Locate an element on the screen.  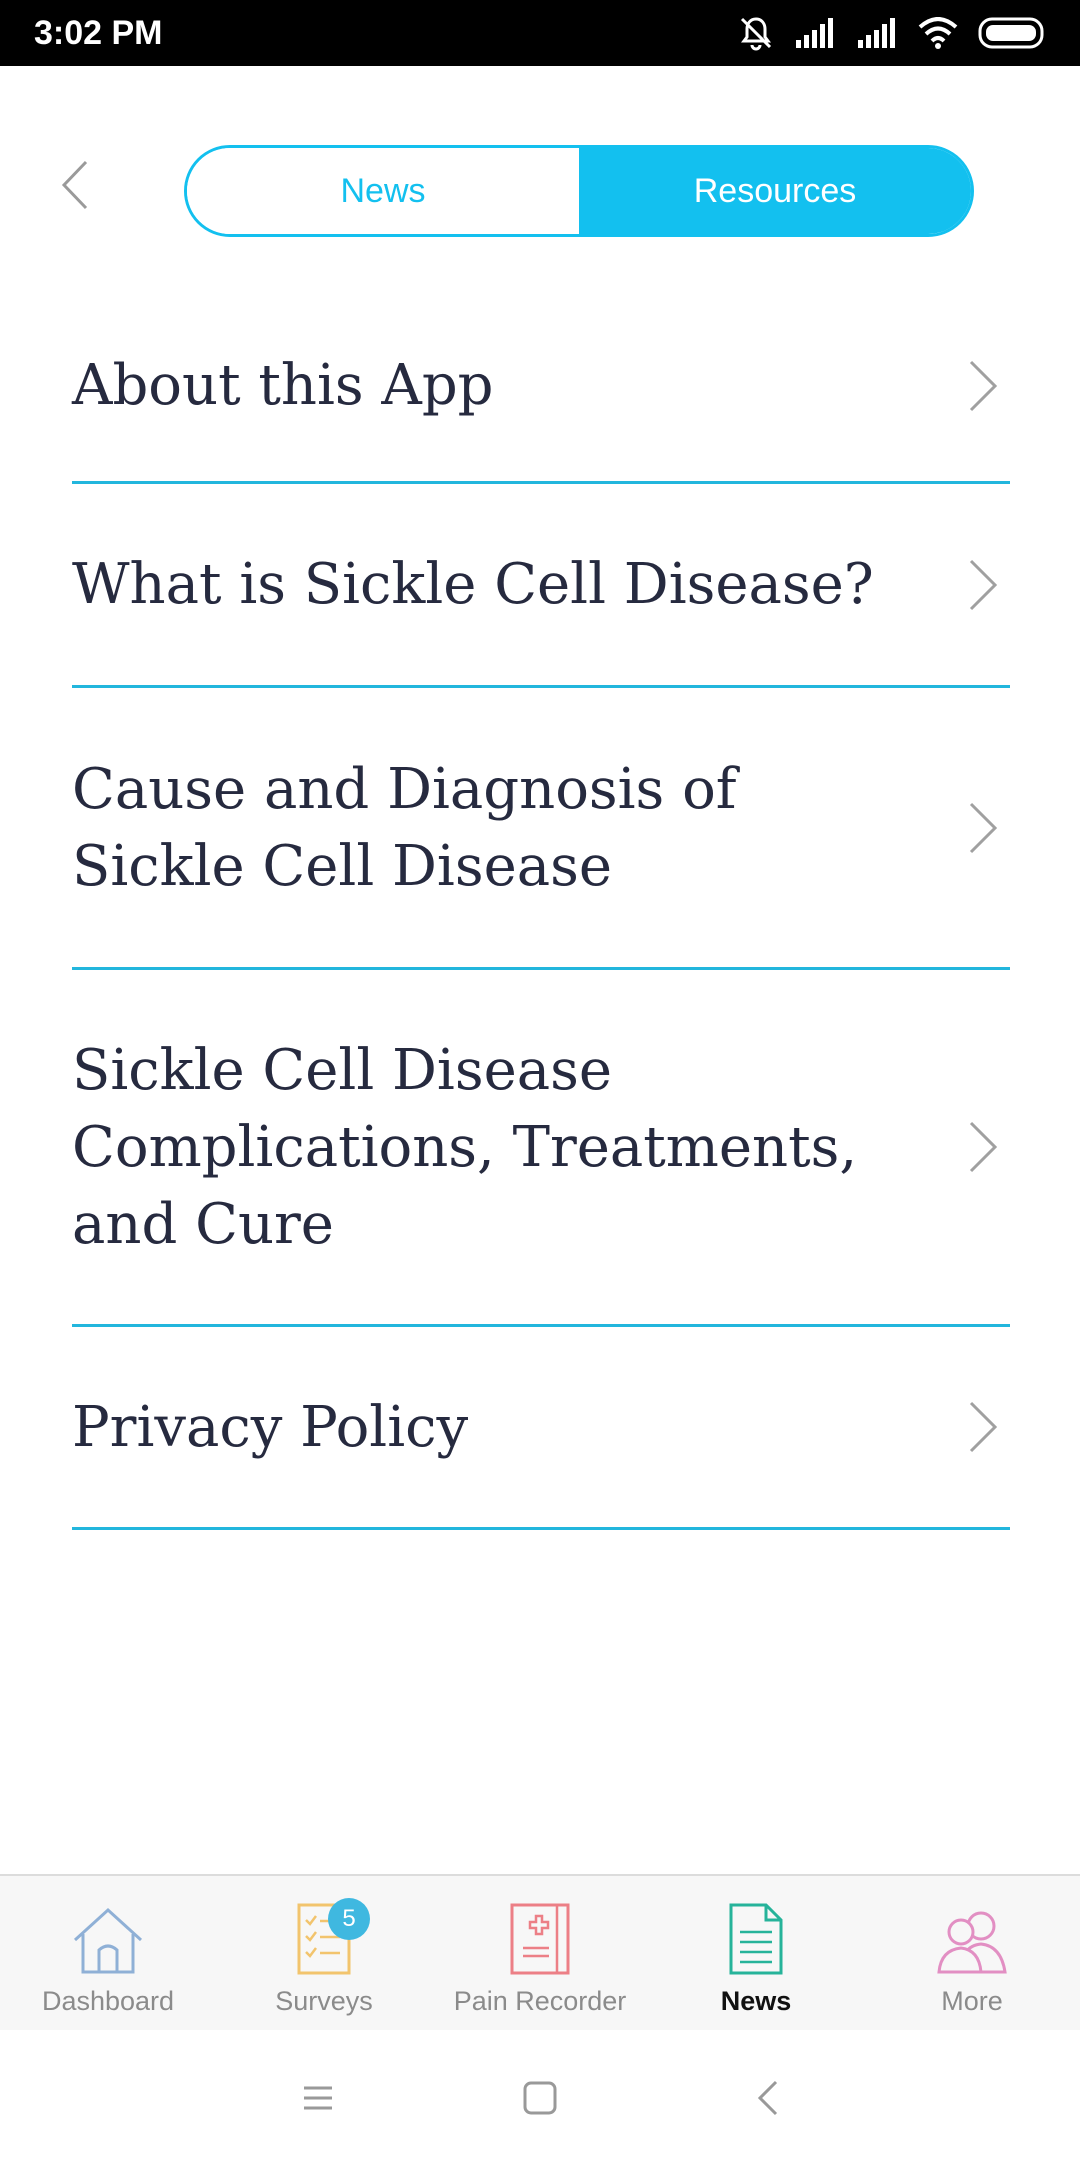
home-button is located at coordinates (540, 2098).